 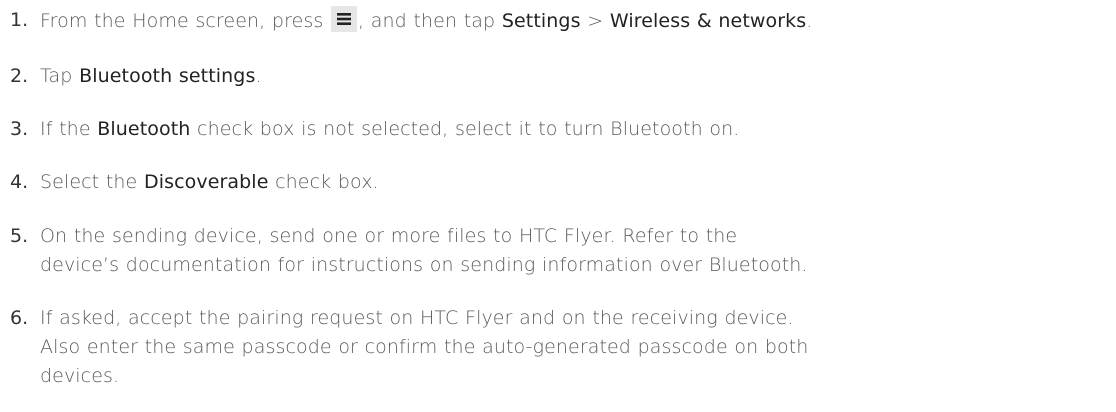 I want to click on step-text: Tap Bluetooth settings., so click(x=151, y=76).